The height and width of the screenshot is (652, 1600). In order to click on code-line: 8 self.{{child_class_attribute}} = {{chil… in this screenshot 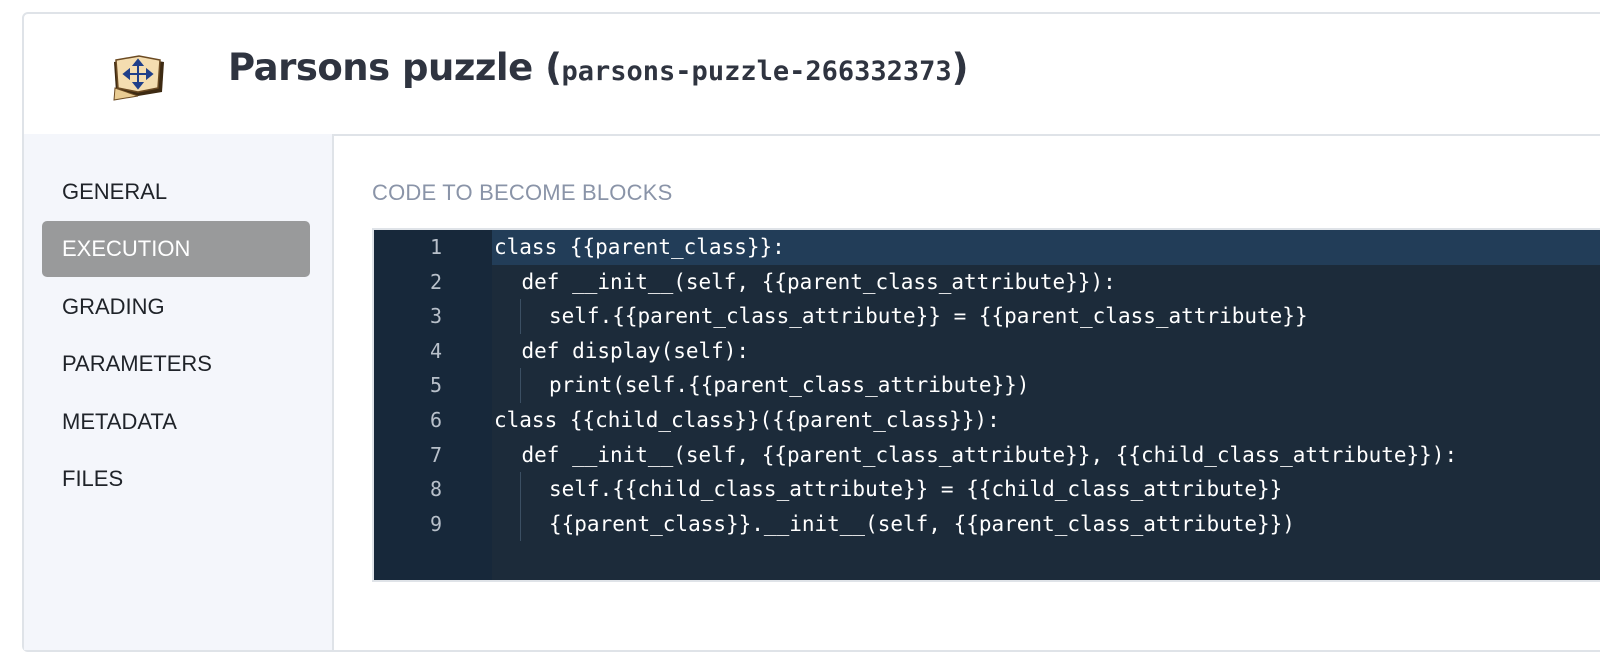, I will do `click(1015, 489)`.